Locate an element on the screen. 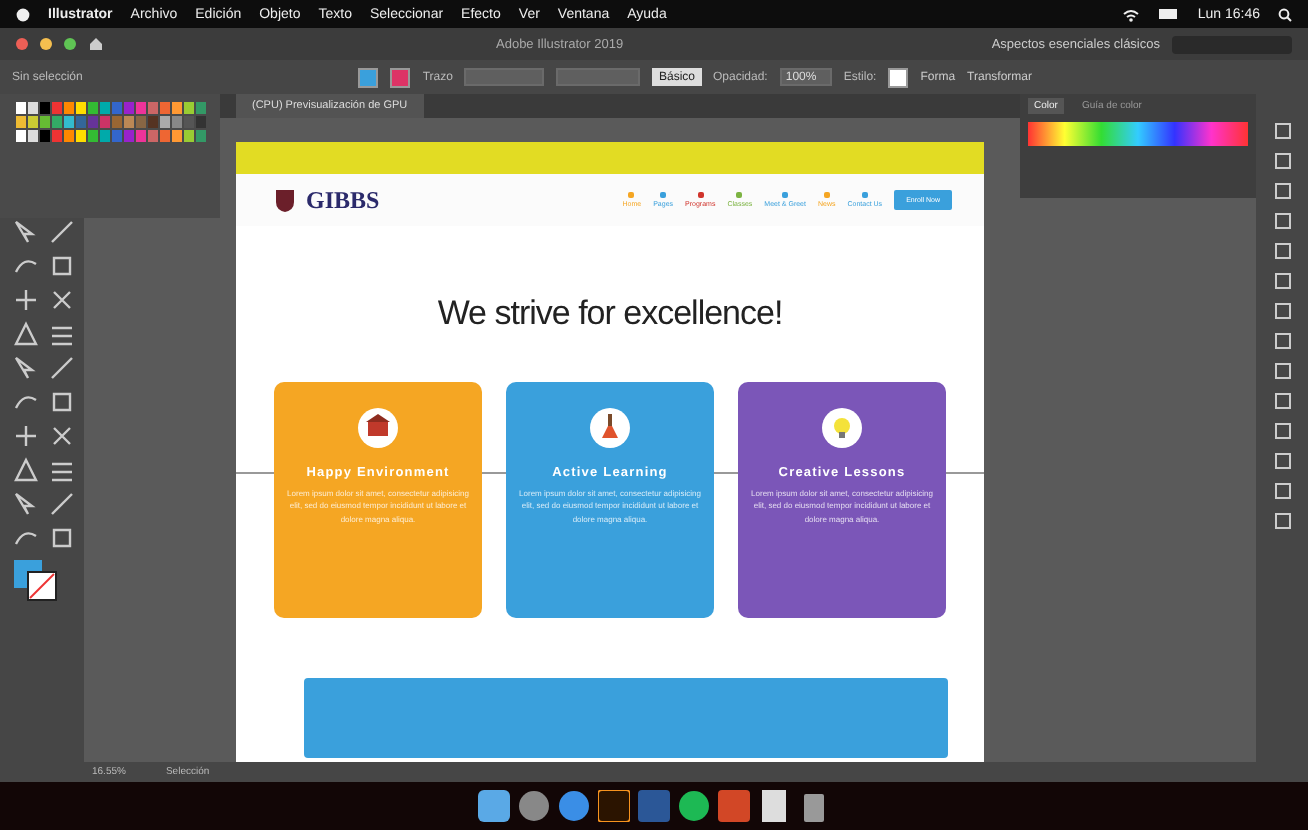 The image size is (1308, 830). variable-width-field is located at coordinates (598, 77).